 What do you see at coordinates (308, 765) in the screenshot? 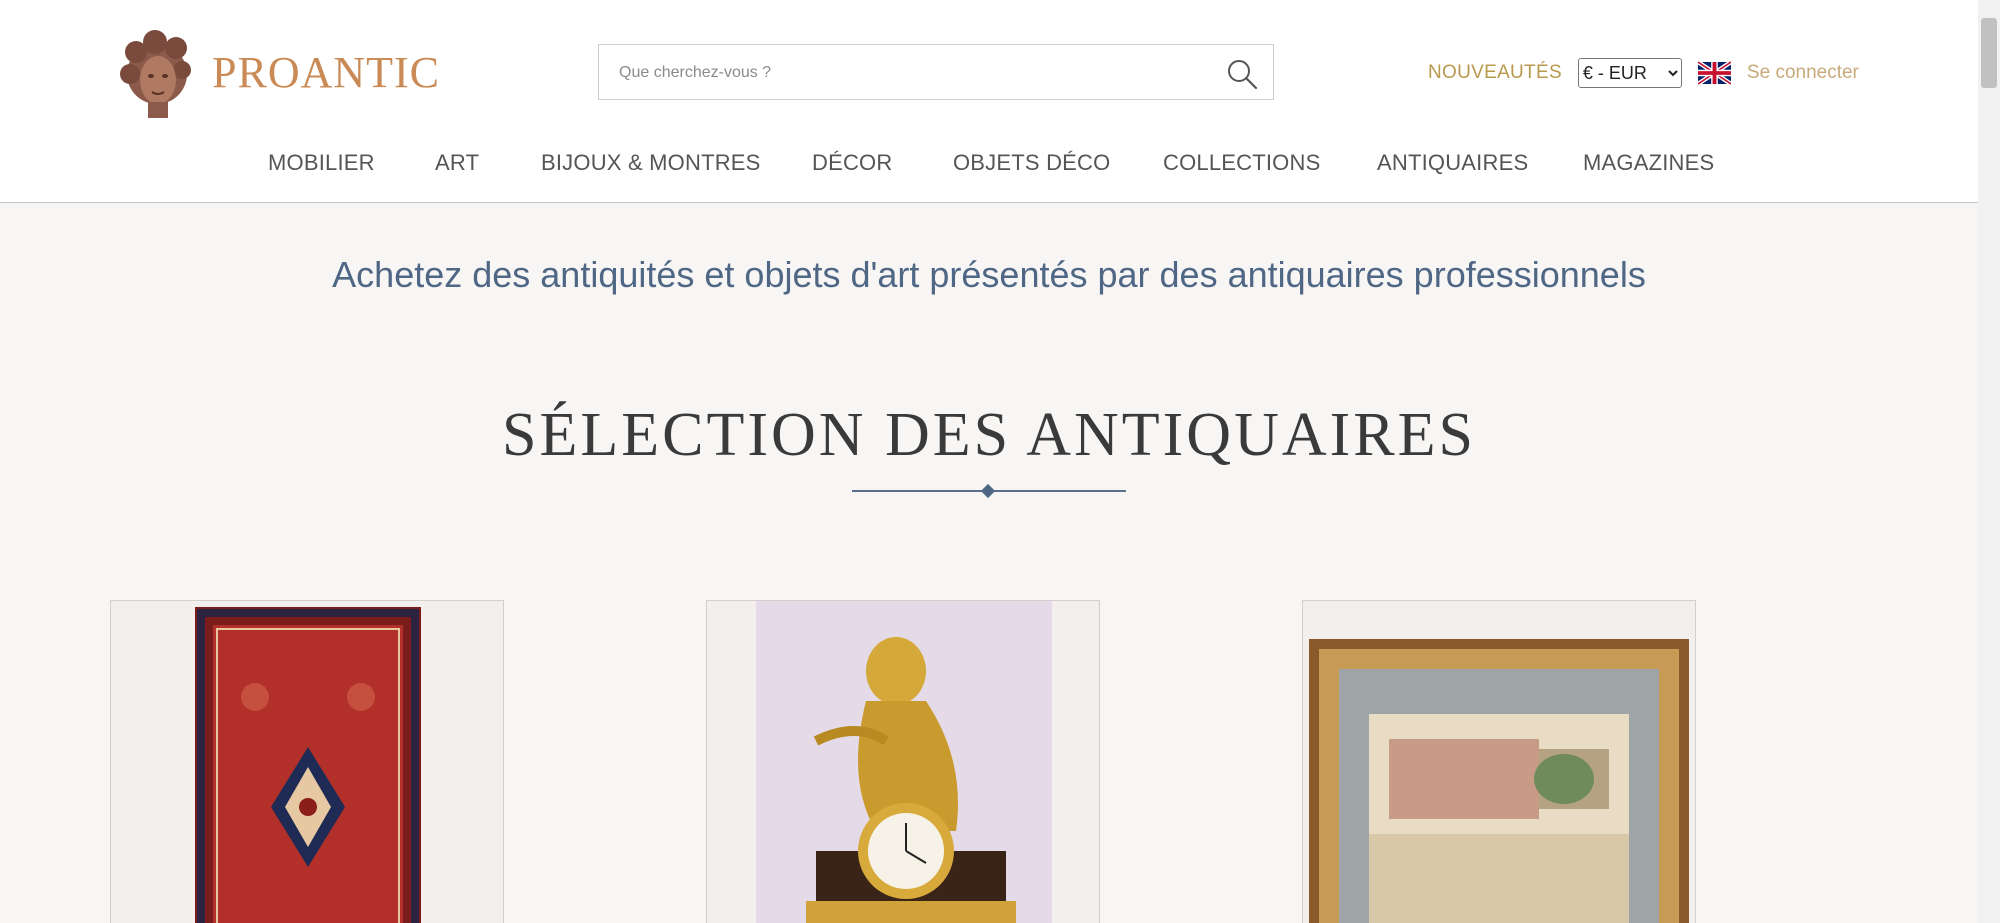
I see `persian-rug-image` at bounding box center [308, 765].